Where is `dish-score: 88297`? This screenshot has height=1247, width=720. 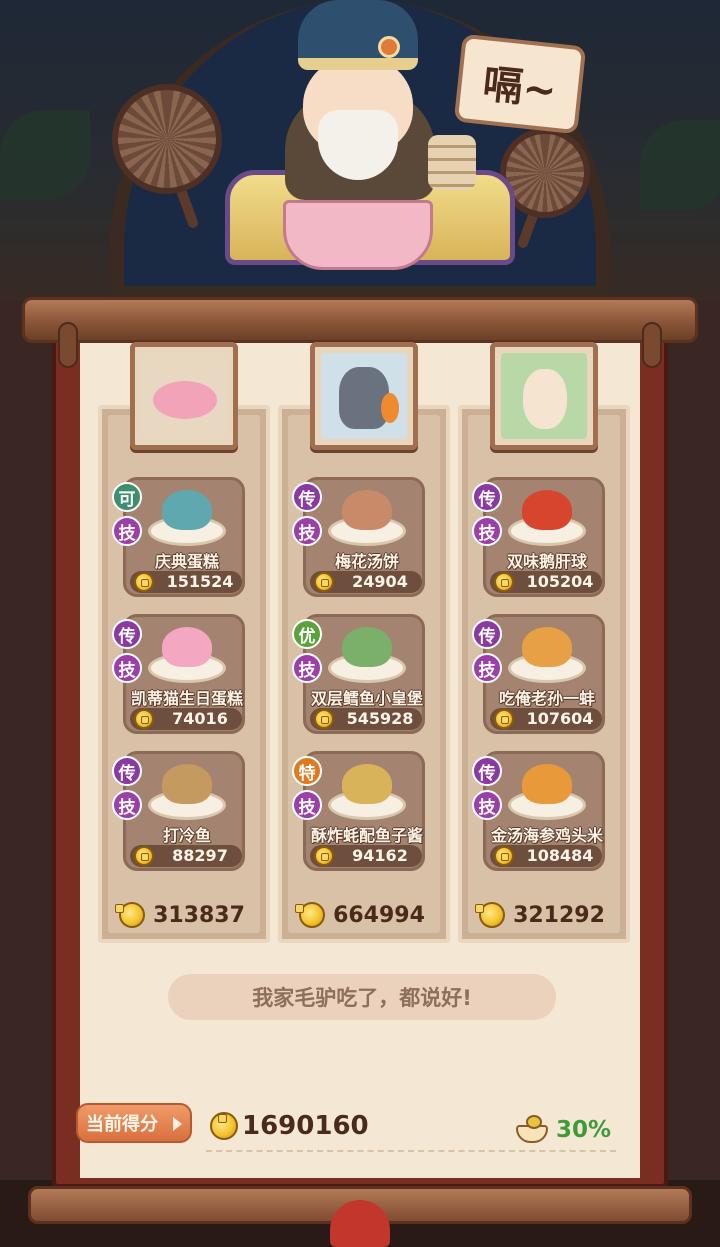
dish-score: 88297 is located at coordinates (200, 855).